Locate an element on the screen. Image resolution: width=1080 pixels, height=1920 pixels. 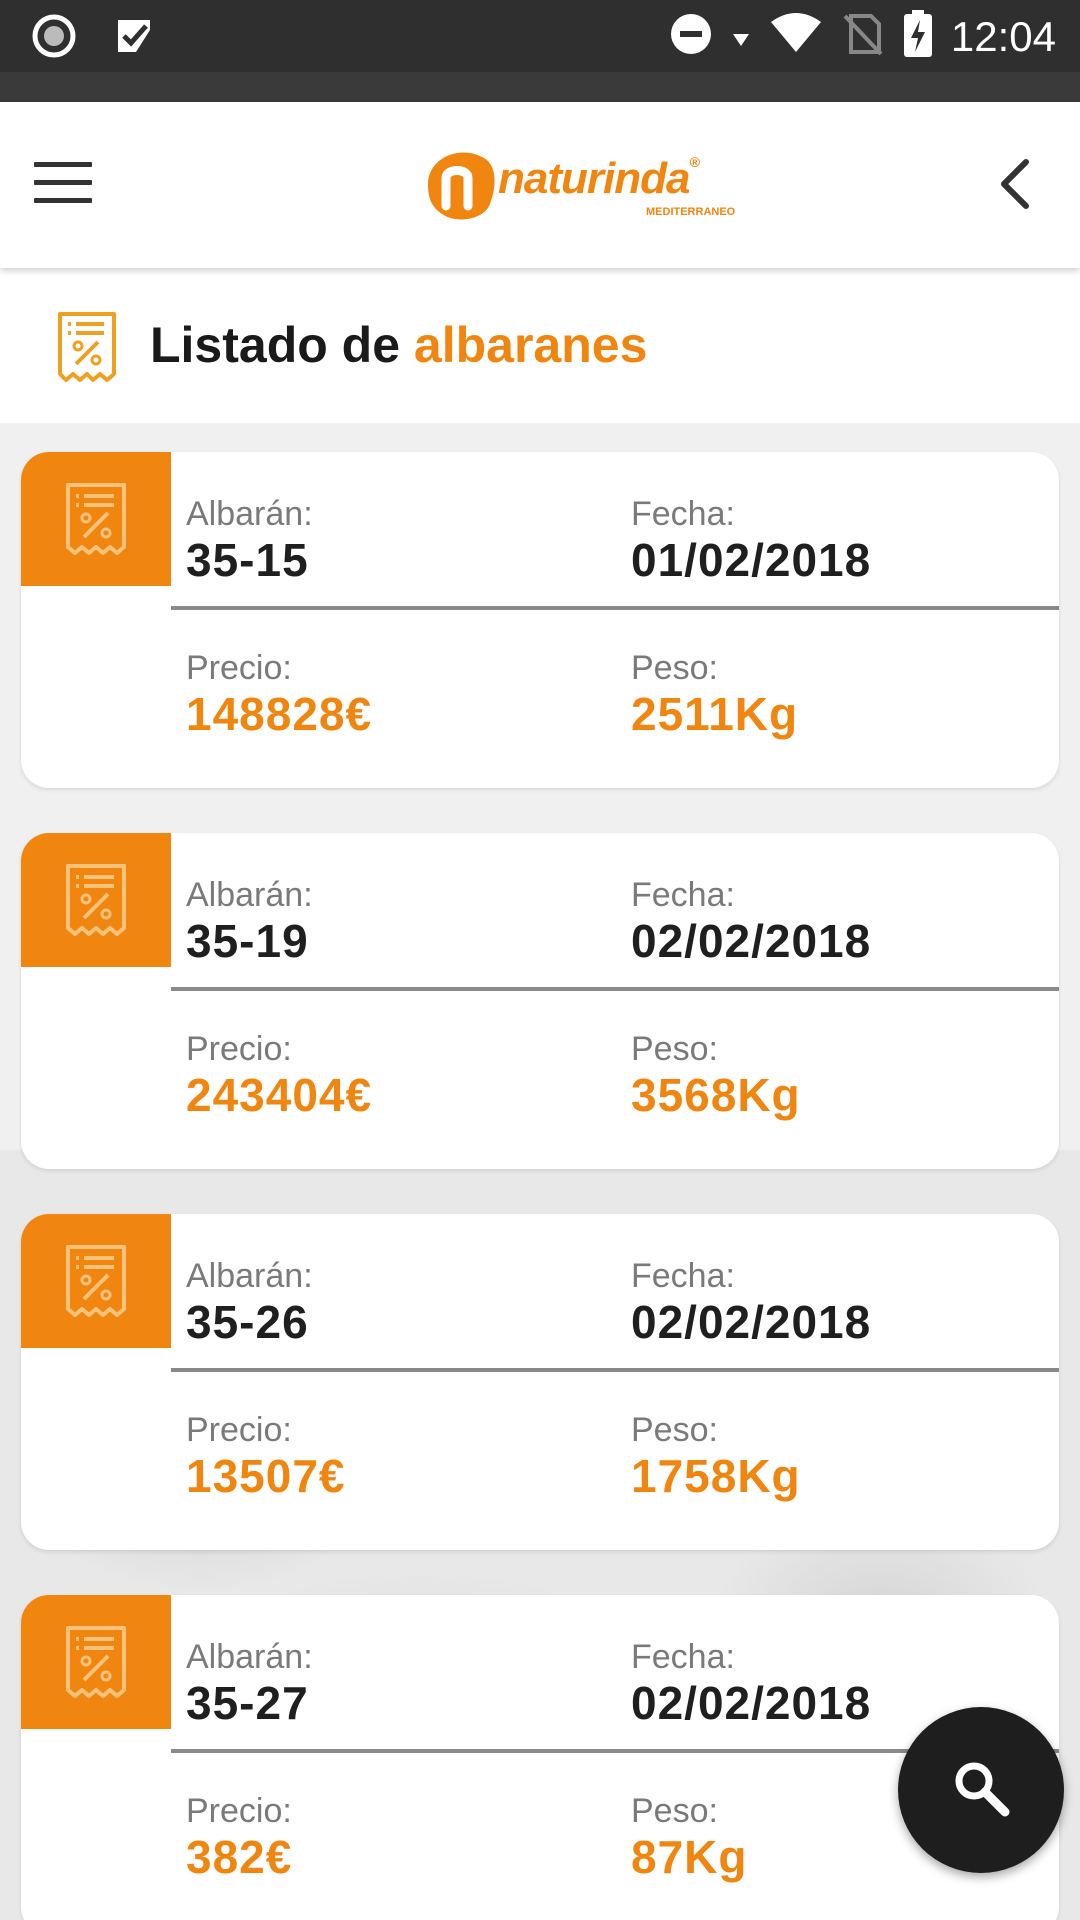
albaran-field: Albarán: 35-26 is located at coordinates (249, 1302).